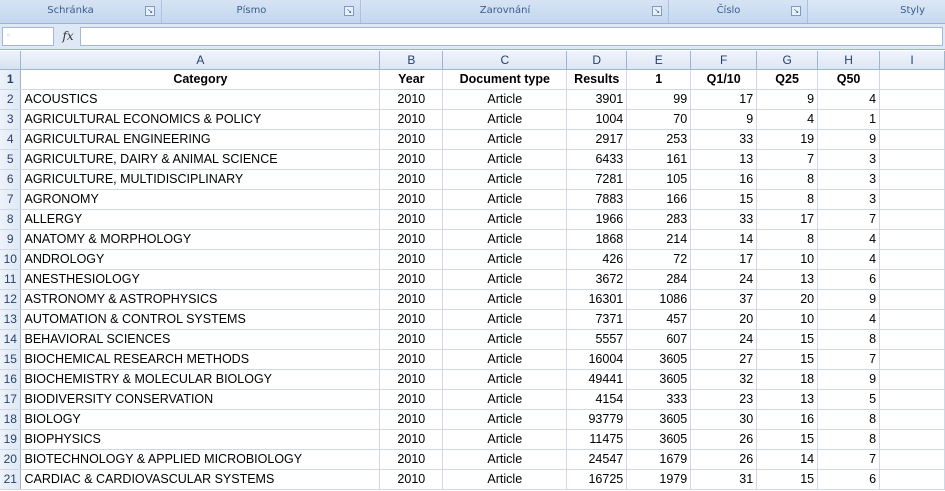 The height and width of the screenshot is (491, 945). I want to click on number-dialog-launcher-icon: ↘, so click(796, 11).